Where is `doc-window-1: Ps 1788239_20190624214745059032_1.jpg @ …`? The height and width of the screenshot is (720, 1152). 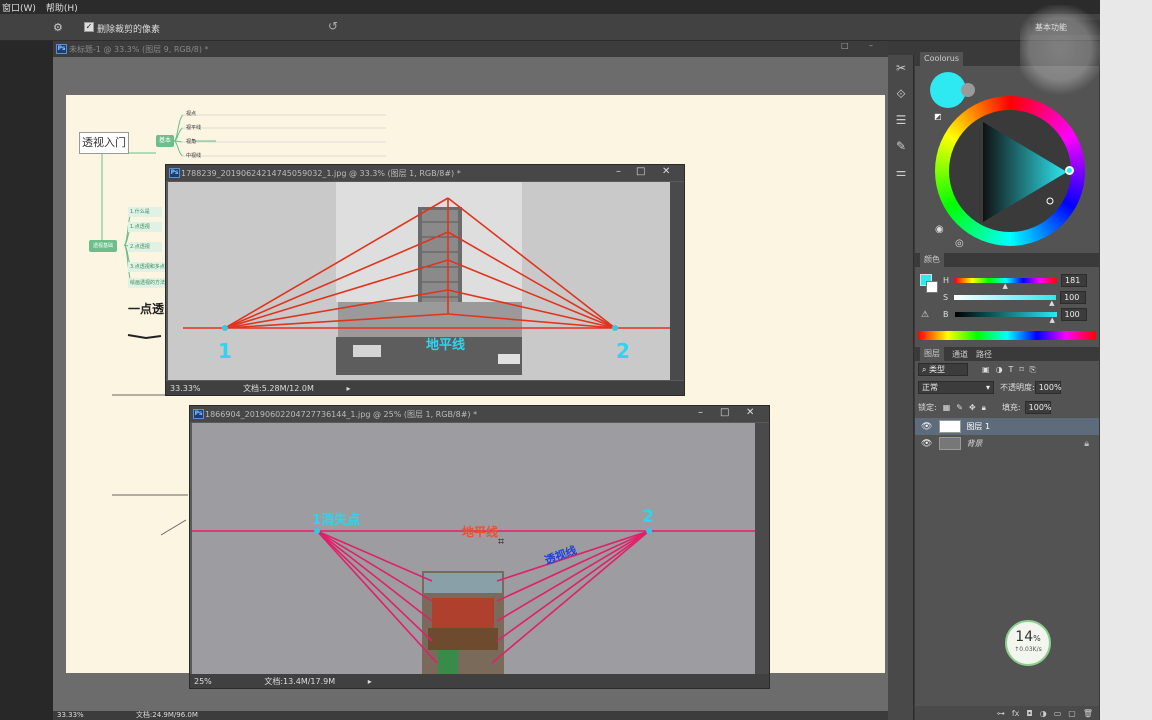 doc-window-1: Ps 1788239_20190624214745059032_1.jpg @ … is located at coordinates (425, 280).